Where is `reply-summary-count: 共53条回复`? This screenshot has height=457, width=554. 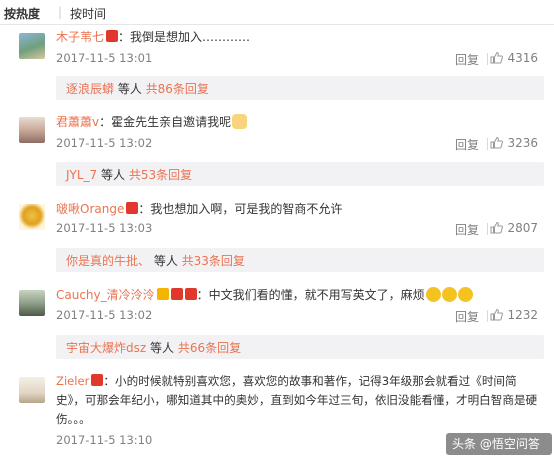
reply-summary-count: 共53条回复 is located at coordinates (160, 175).